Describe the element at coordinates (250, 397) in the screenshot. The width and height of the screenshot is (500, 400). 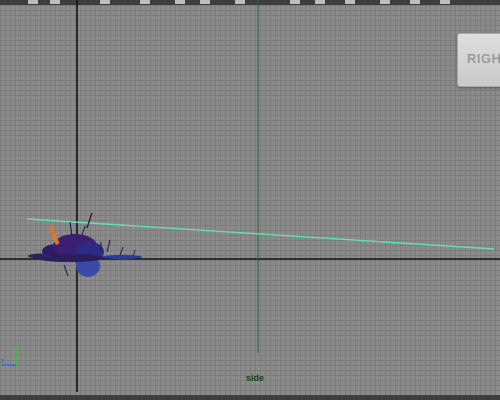
I see `panel-bottom-bar` at that location.